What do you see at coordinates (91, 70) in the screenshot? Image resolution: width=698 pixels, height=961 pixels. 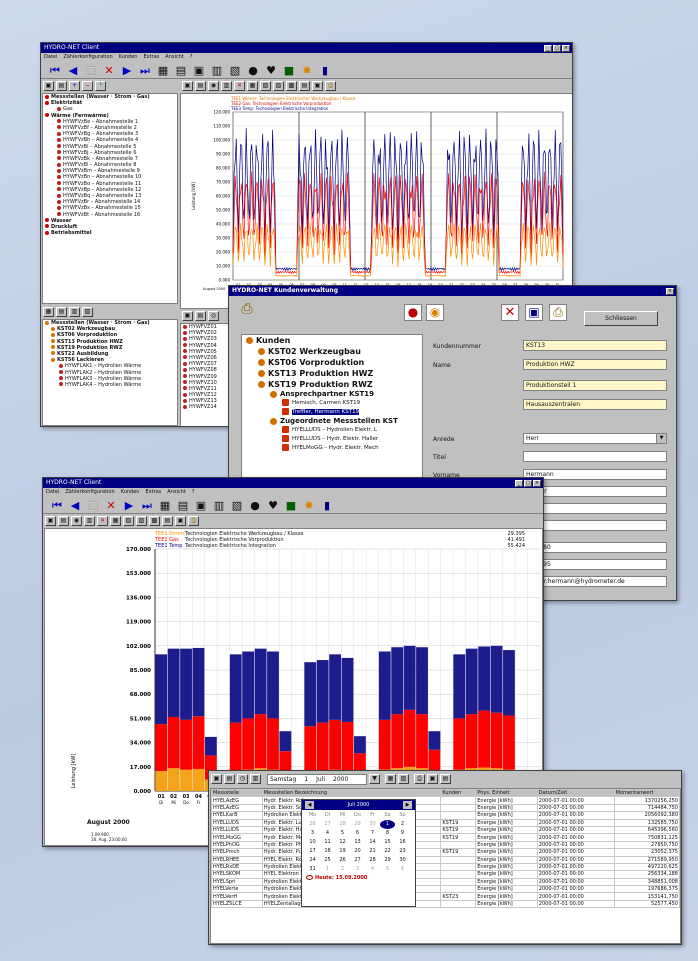 I see `new-icon: □` at bounding box center [91, 70].